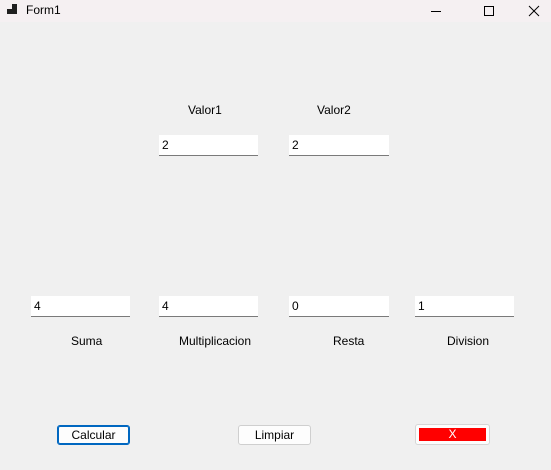 The height and width of the screenshot is (470, 551). Describe the element at coordinates (334, 110) in the screenshot. I see `valor2-label: Valor2` at that location.